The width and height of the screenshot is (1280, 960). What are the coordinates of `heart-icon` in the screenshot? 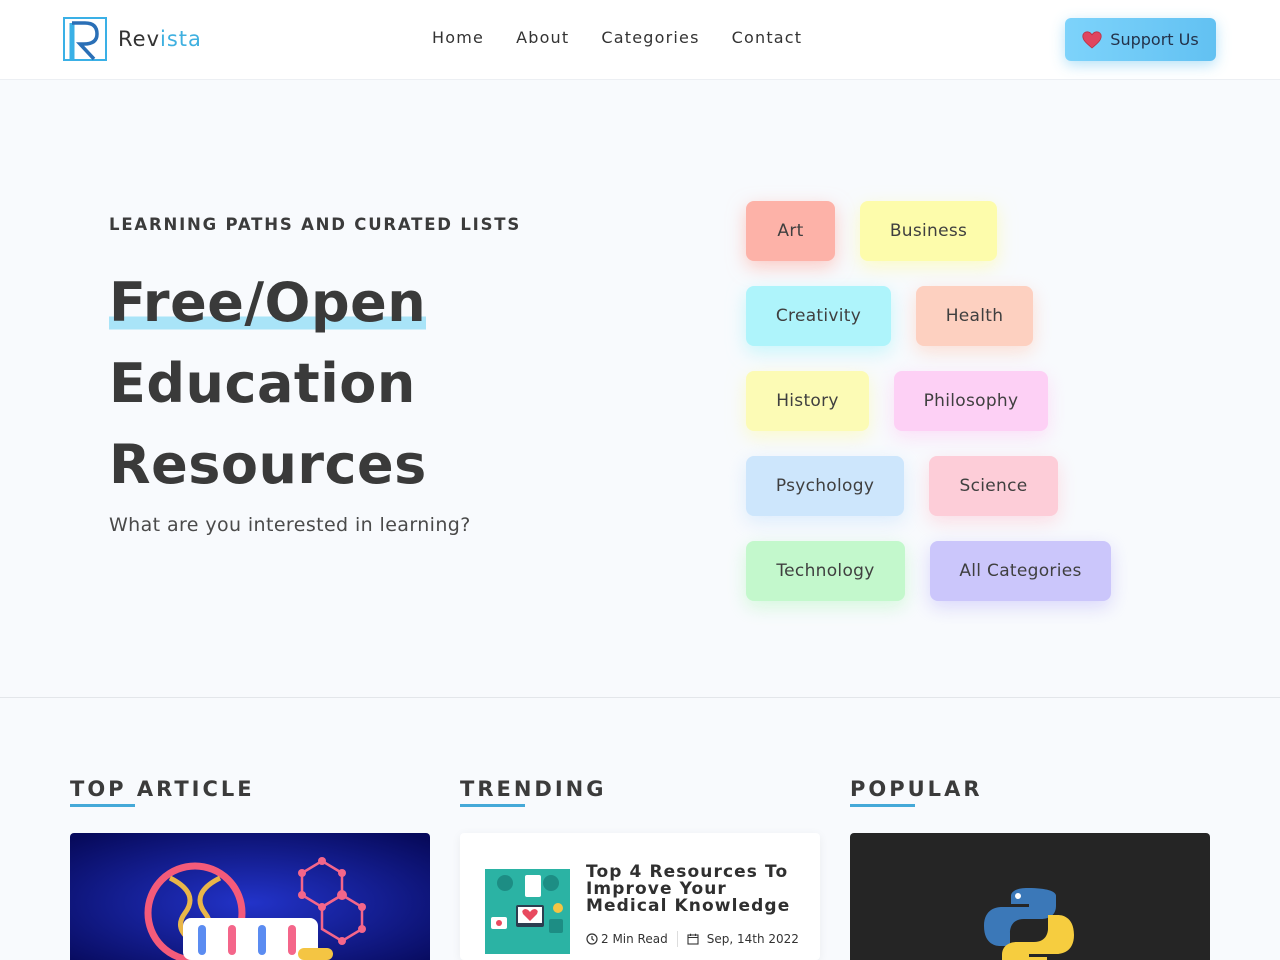 It's located at (1092, 39).